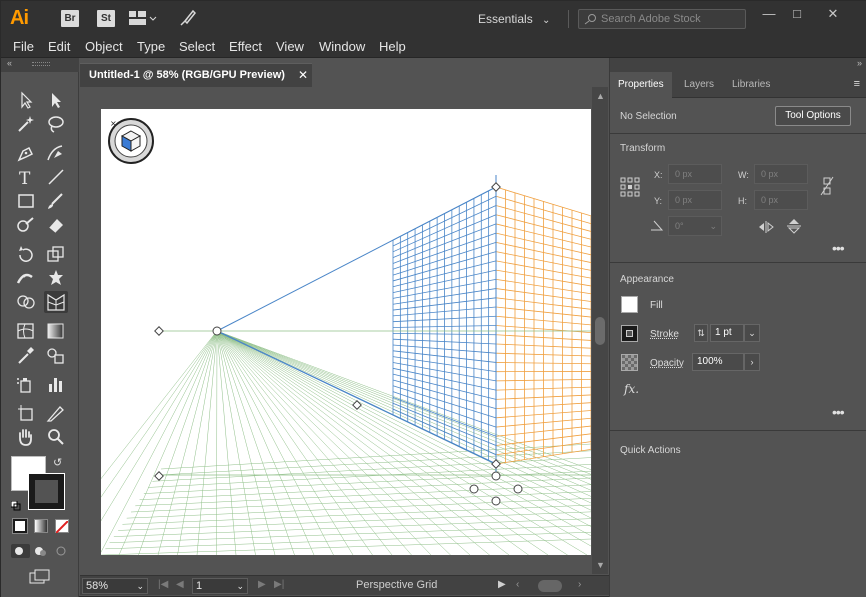 This screenshot has width=866, height=597. What do you see at coordinates (262, 584) in the screenshot?
I see `next-artboard-icon: ▶` at bounding box center [262, 584].